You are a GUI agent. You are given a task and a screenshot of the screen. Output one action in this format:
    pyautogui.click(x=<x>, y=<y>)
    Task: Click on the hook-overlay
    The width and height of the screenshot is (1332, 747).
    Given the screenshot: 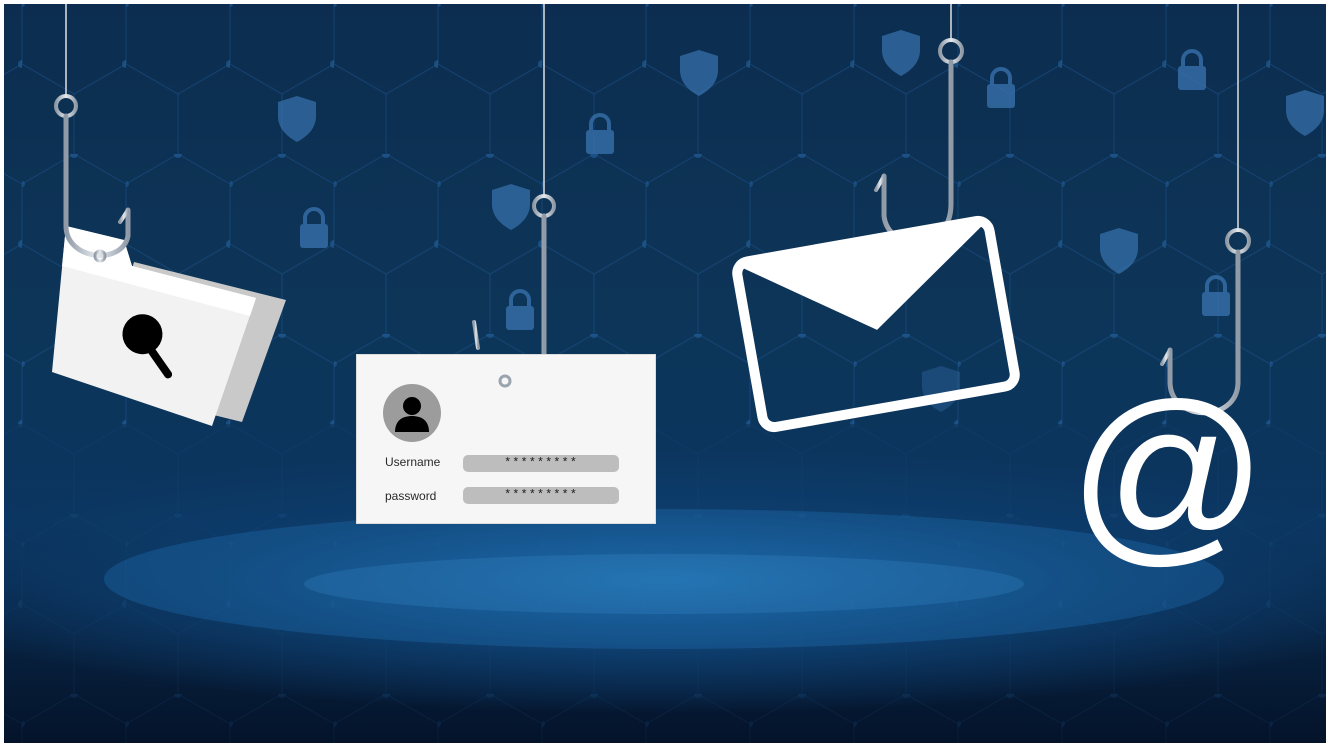 What is the action you would take?
    pyautogui.click(x=505, y=381)
    